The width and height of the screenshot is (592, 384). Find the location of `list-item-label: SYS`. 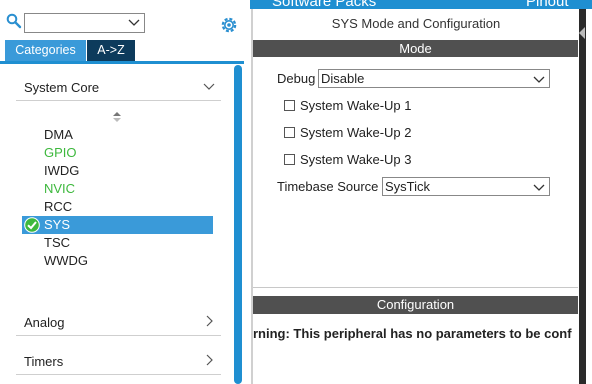

list-item-label: SYS is located at coordinates (57, 224).